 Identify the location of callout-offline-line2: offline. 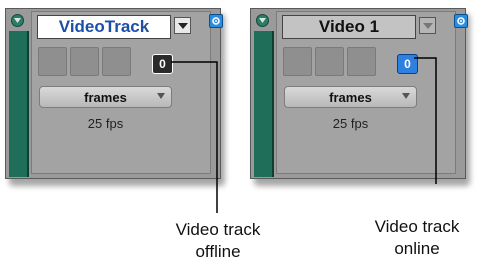
(218, 251).